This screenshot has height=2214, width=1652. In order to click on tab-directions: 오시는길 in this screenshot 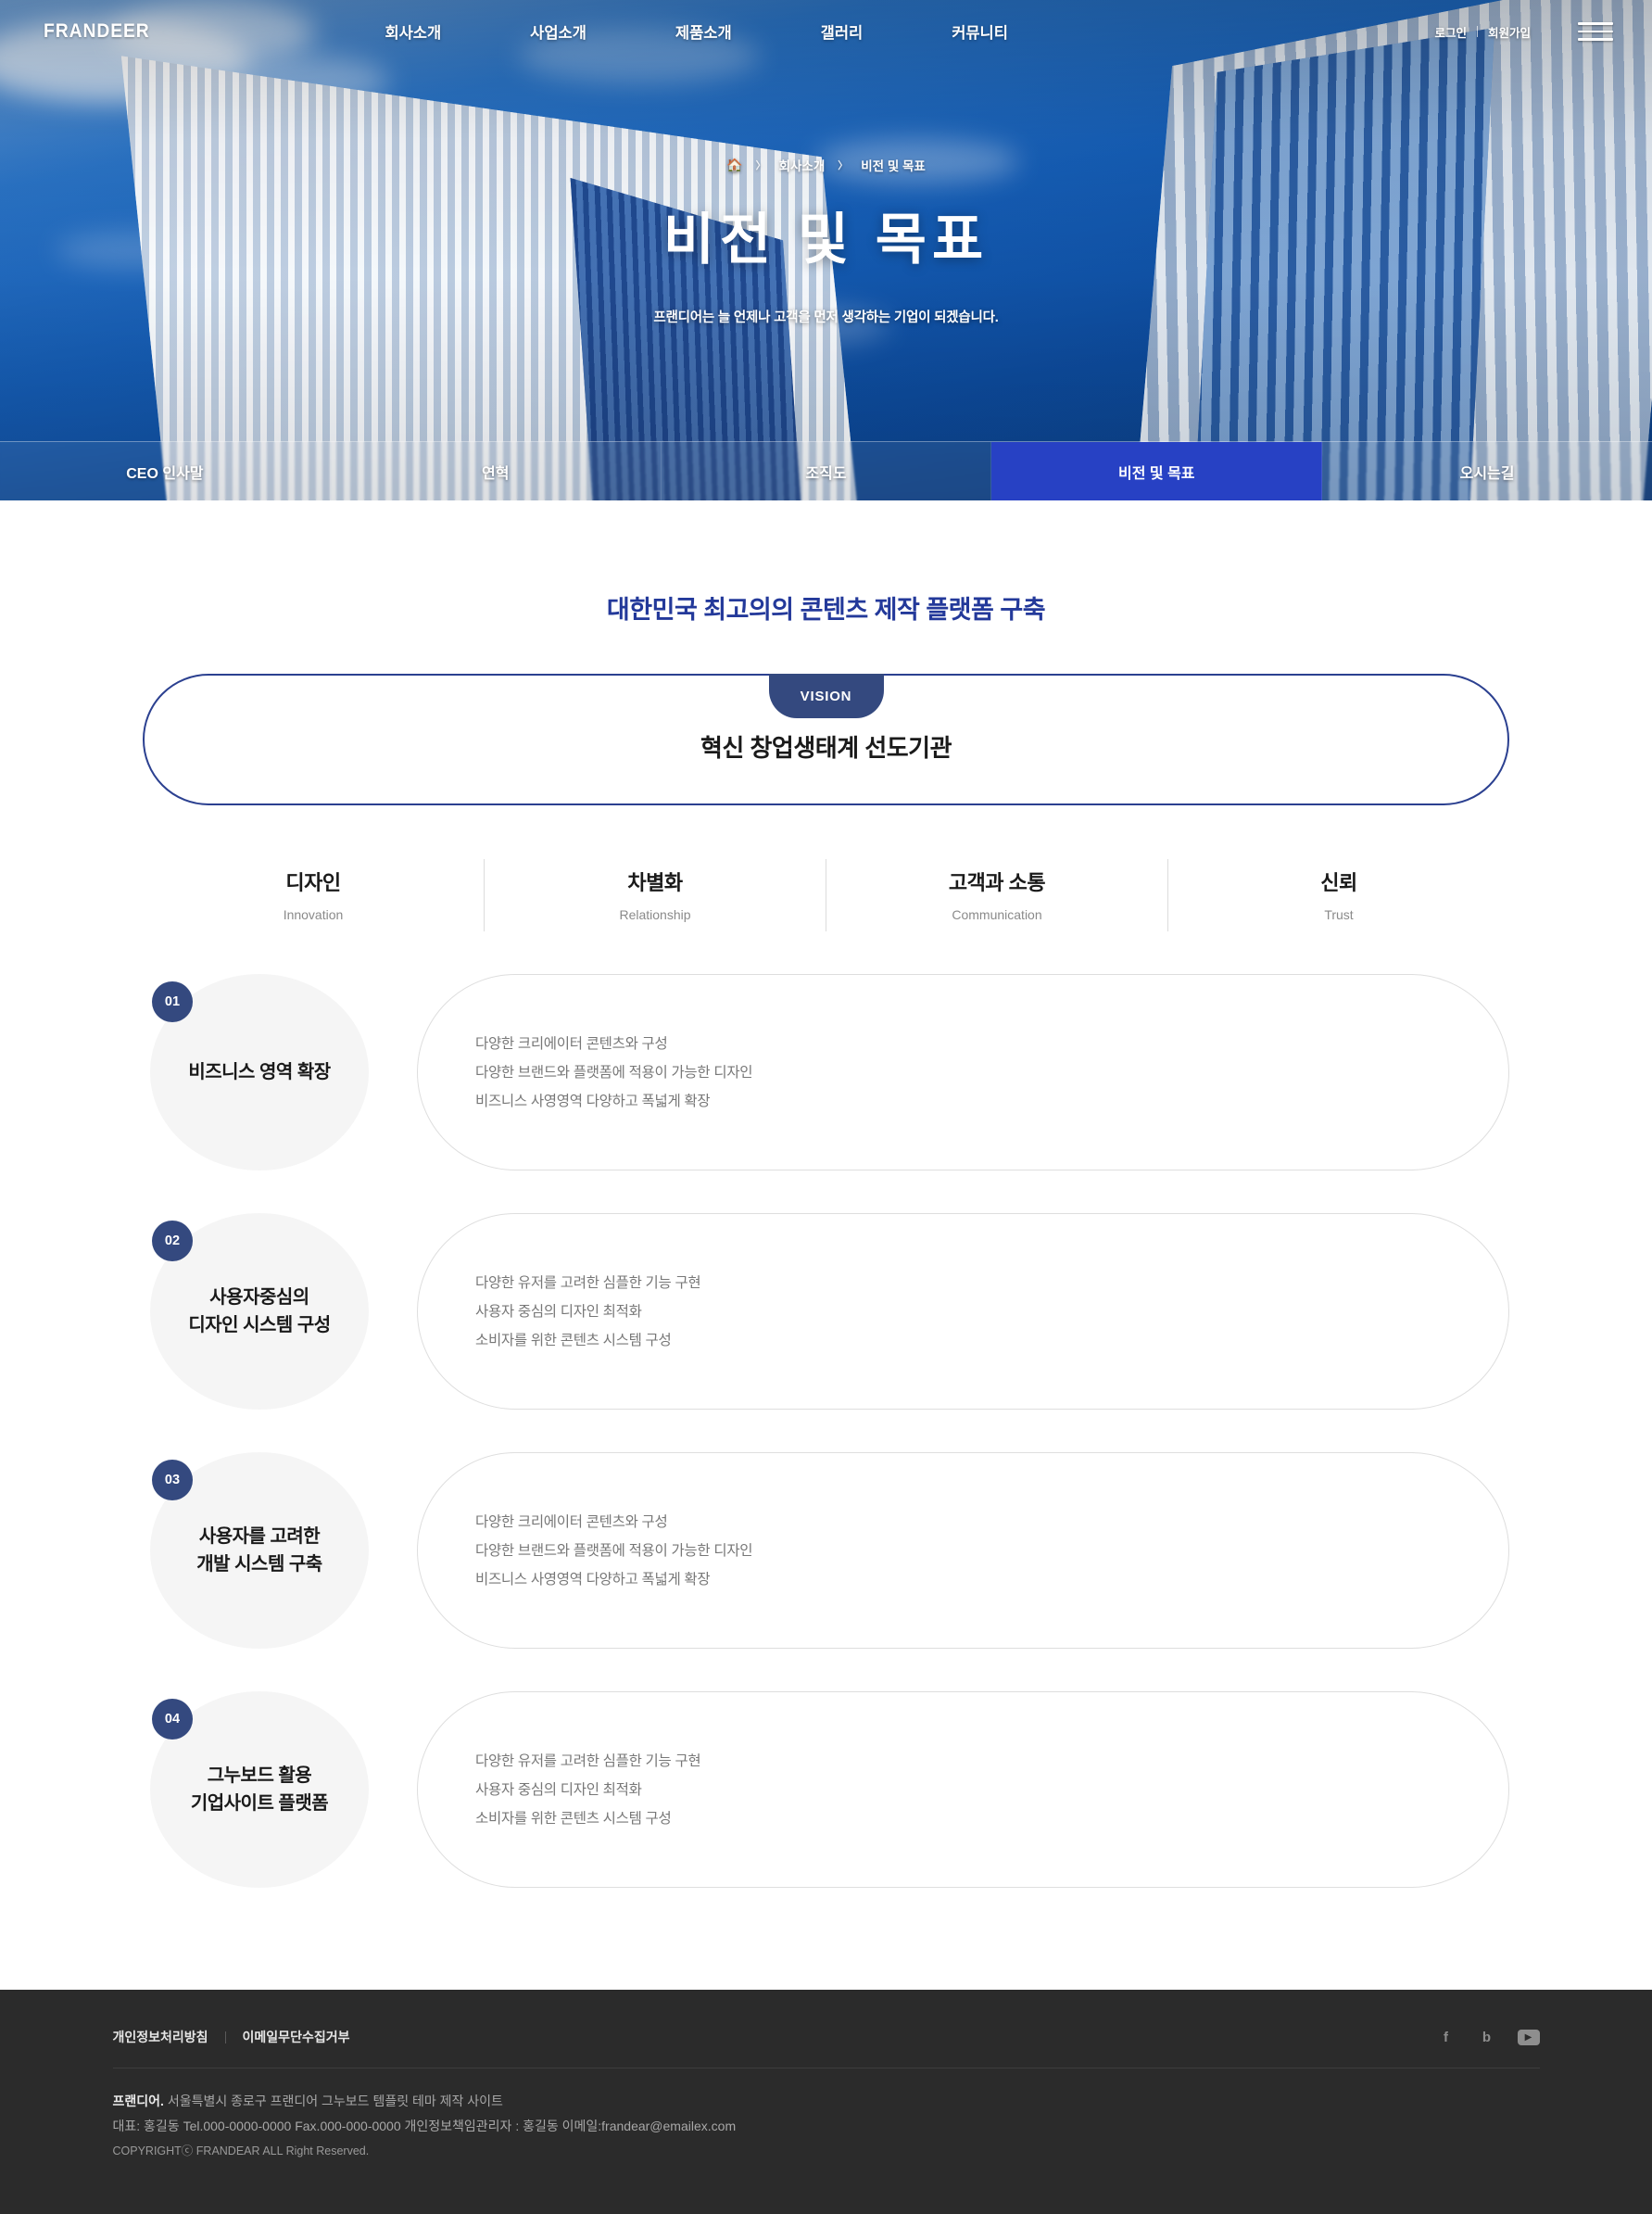, I will do `click(1487, 471)`.